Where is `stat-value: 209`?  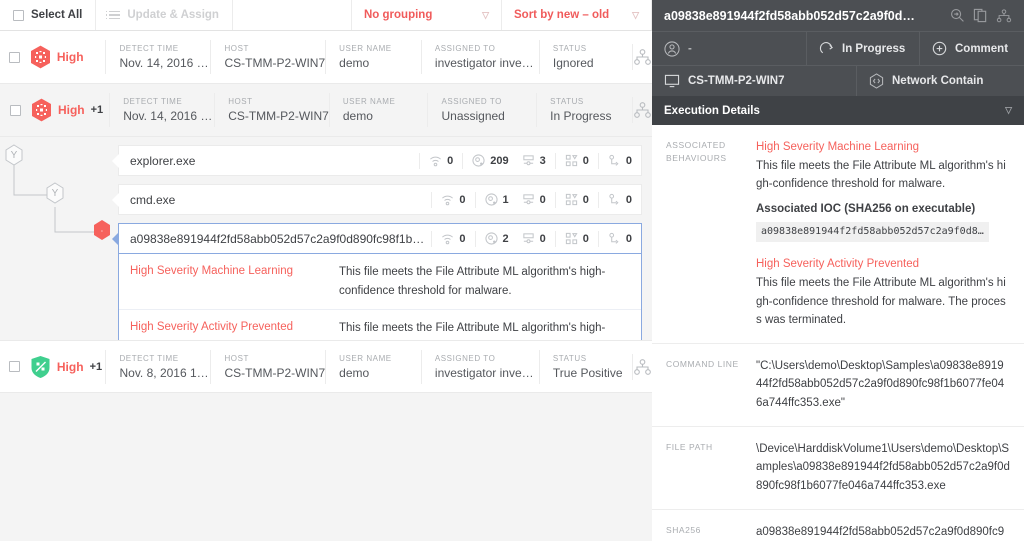 stat-value: 209 is located at coordinates (499, 160).